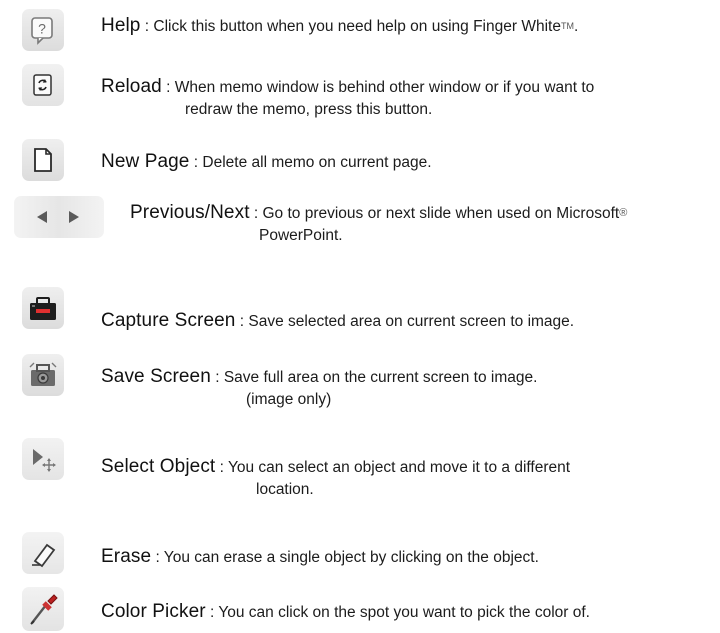 This screenshot has width=720, height=633. I want to click on new-page-icon, so click(43, 160).